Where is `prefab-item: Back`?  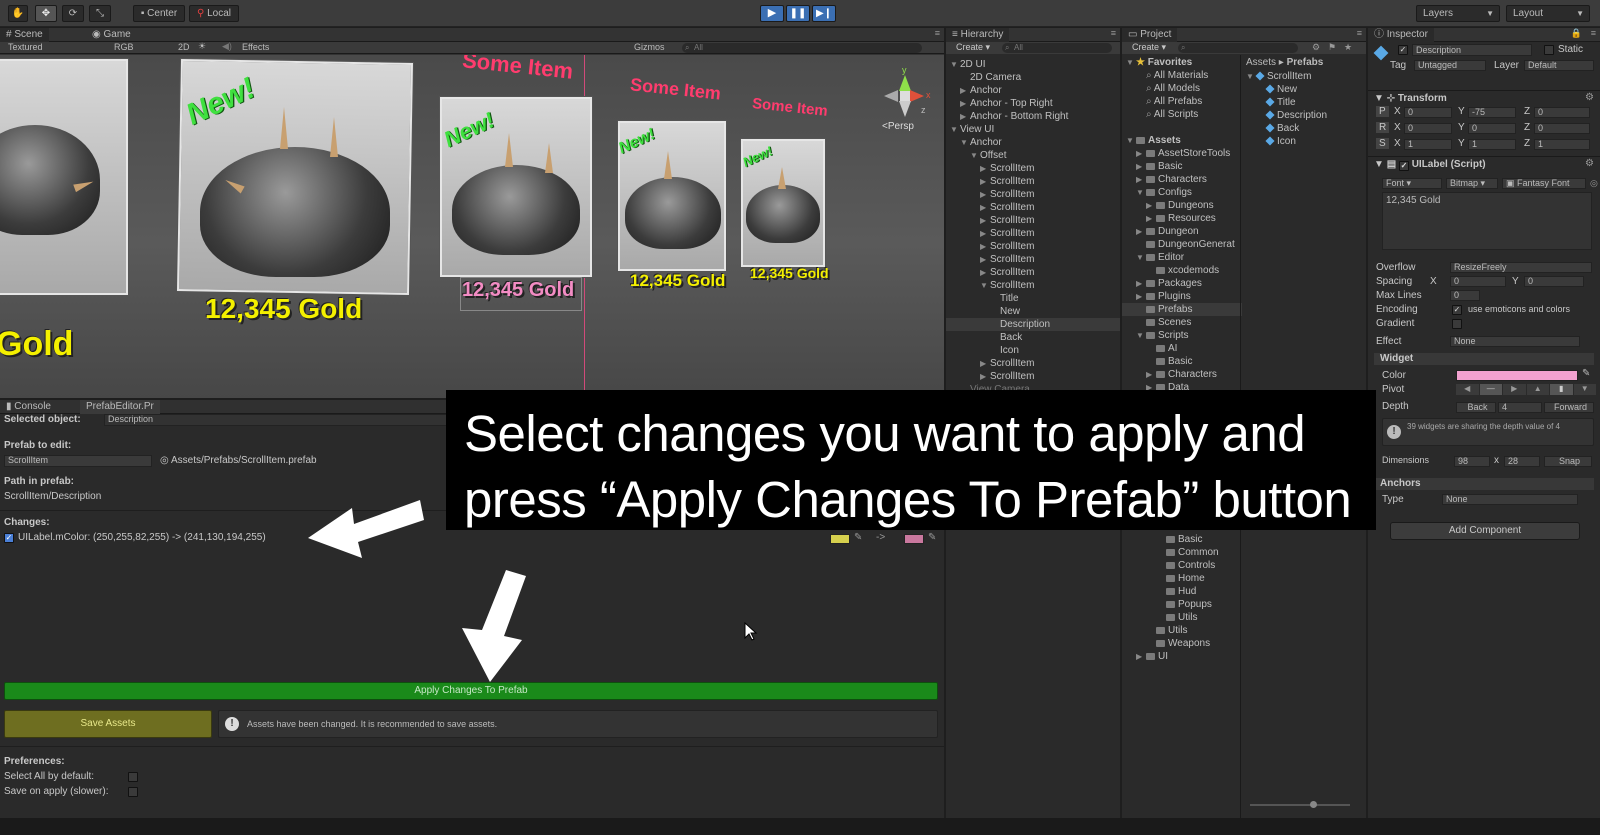
prefab-item: Back is located at coordinates (1282, 128).